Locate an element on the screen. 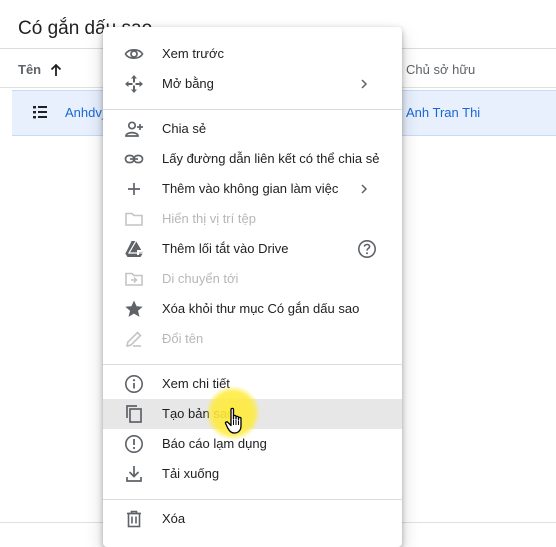 The image size is (556, 547). menu-item-share: Chia sẻ is located at coordinates (252, 129).